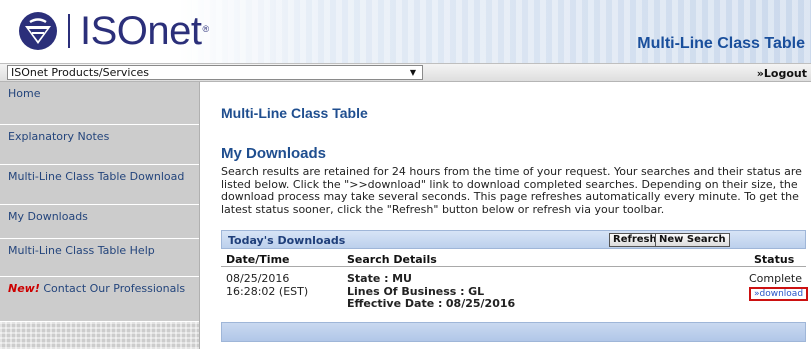 The height and width of the screenshot is (349, 811). I want to click on downloads-table-footer, so click(513, 332).